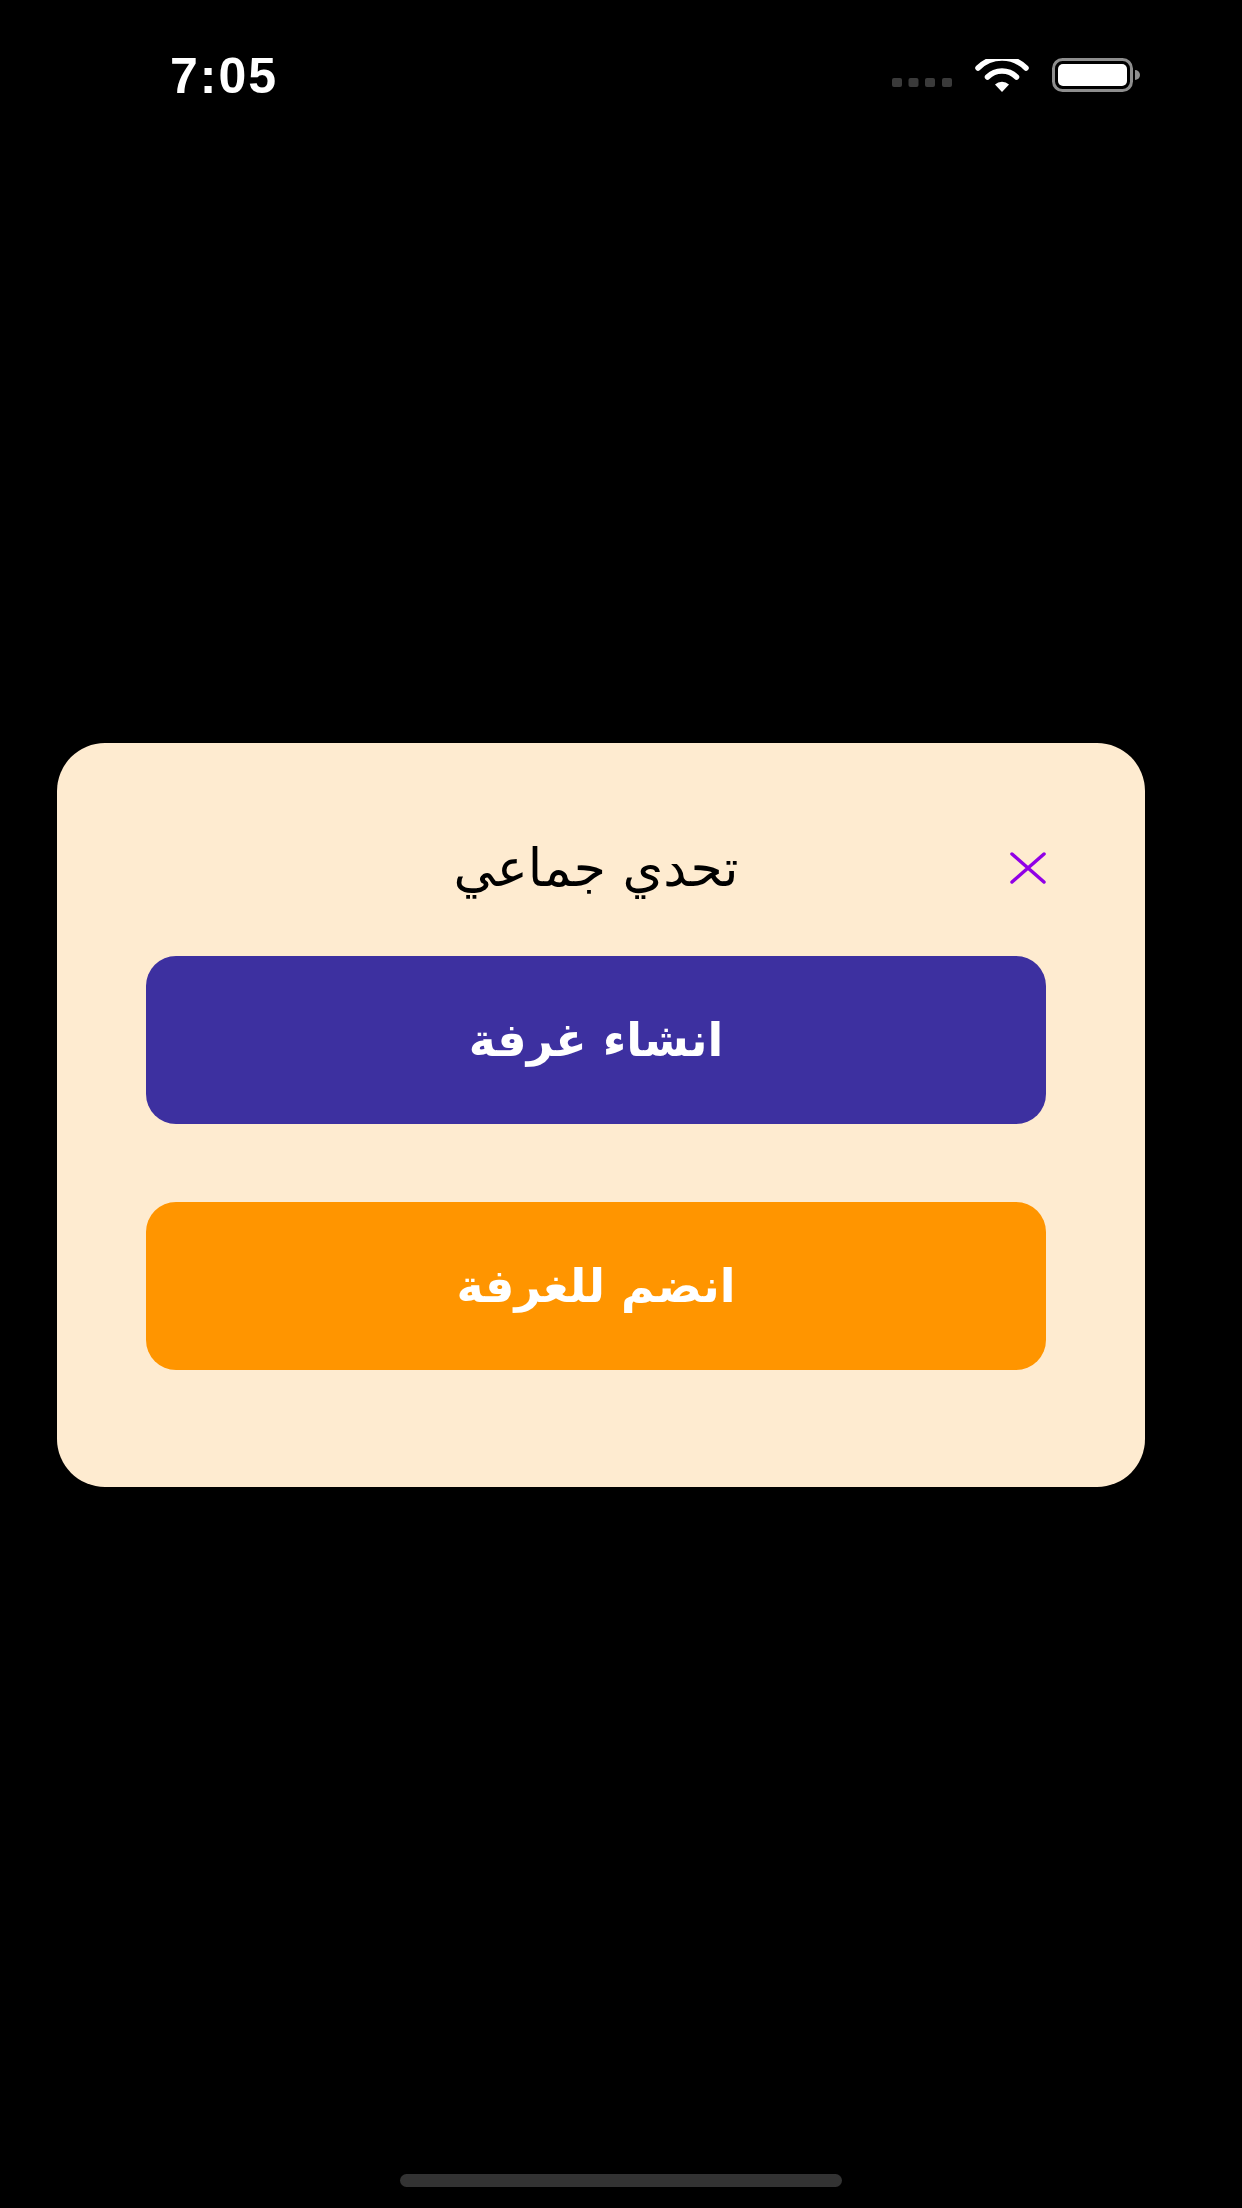 Image resolution: width=1242 pixels, height=2208 pixels. What do you see at coordinates (224, 76) in the screenshot?
I see `status-time: 7:05` at bounding box center [224, 76].